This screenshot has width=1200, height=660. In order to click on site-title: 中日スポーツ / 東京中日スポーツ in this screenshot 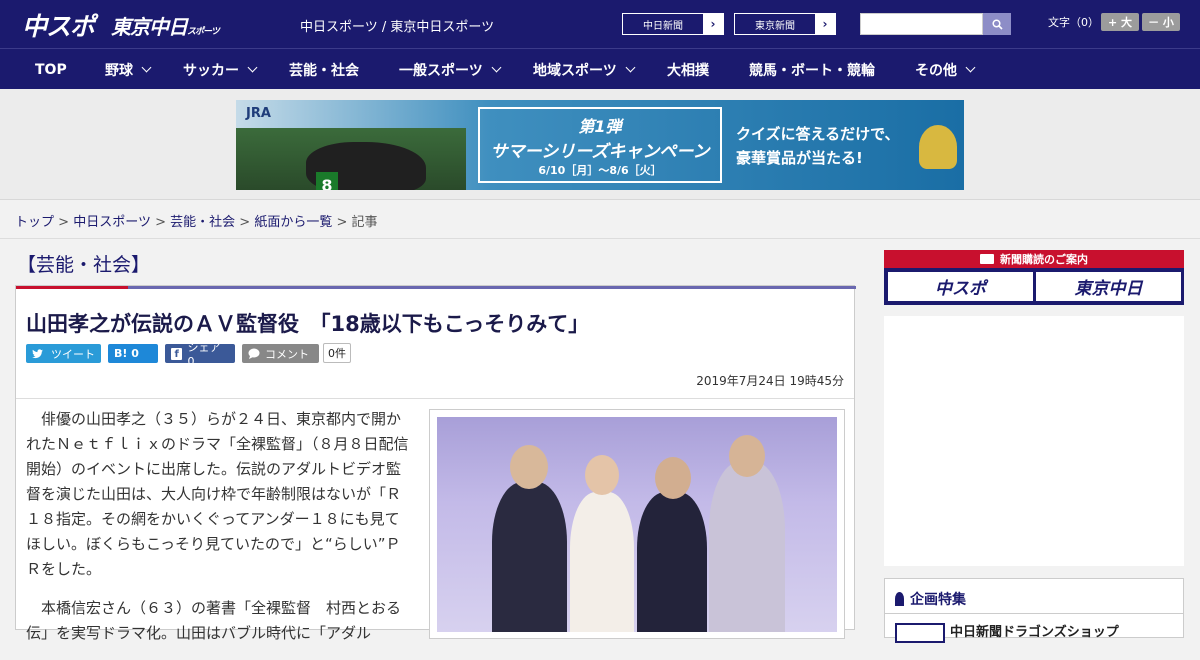, I will do `click(397, 27)`.